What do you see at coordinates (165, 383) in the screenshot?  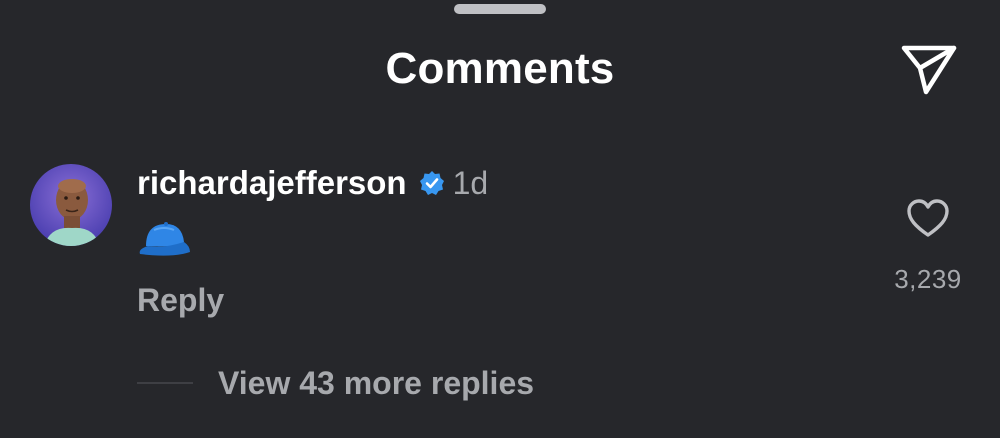 I see `replies-divider` at bounding box center [165, 383].